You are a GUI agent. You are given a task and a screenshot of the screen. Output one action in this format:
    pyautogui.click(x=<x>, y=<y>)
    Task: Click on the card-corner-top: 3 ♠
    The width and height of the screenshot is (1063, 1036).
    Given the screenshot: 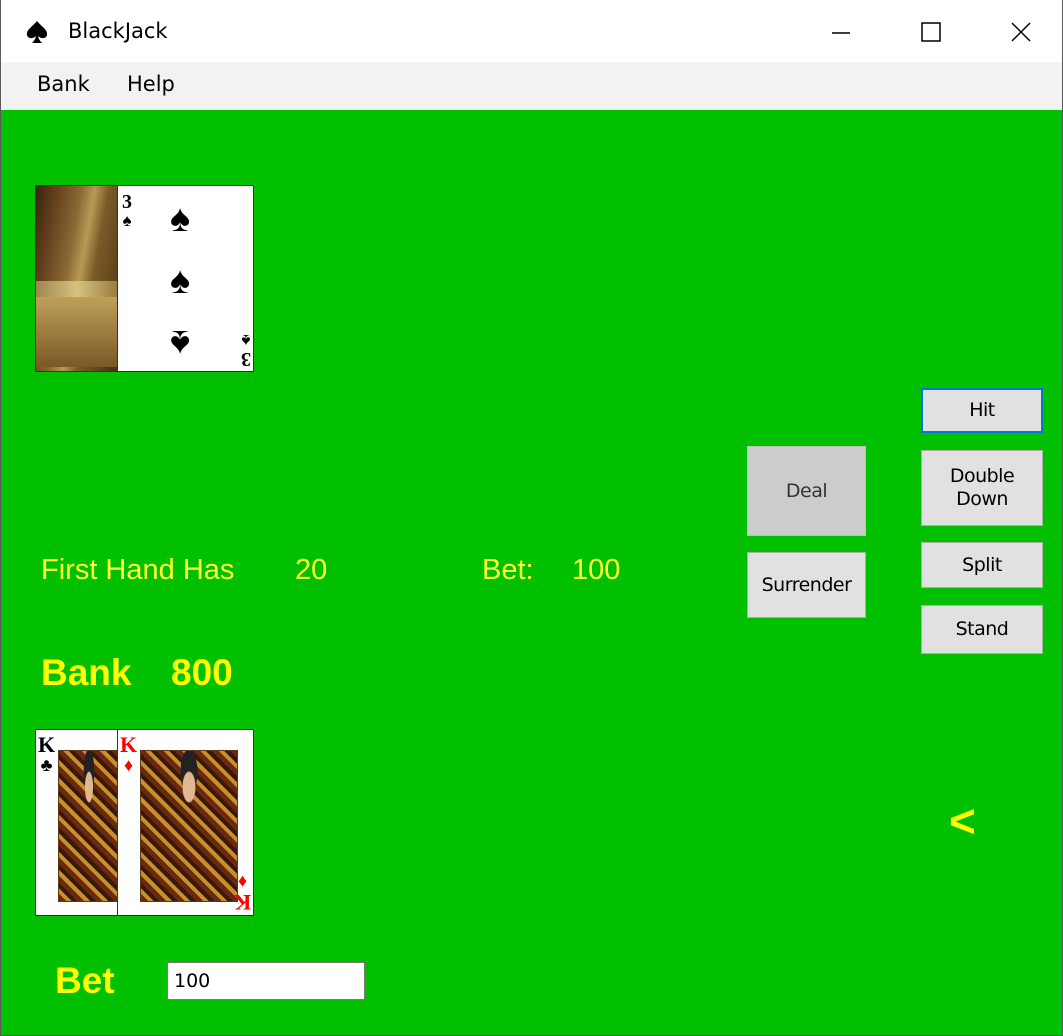 What is the action you would take?
    pyautogui.click(x=127, y=210)
    